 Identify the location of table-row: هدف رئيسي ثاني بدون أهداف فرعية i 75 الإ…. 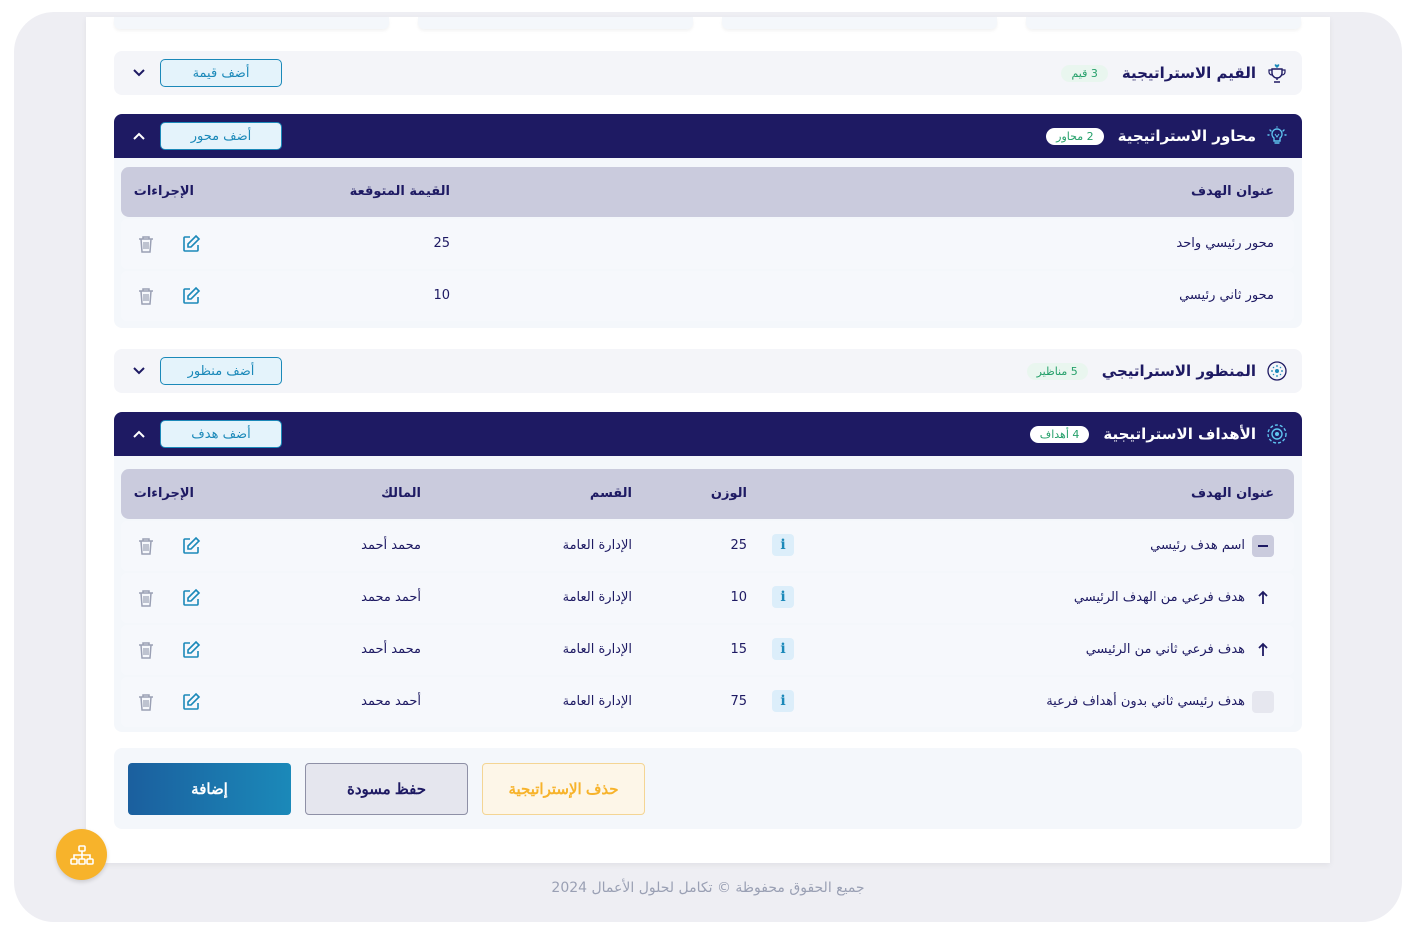
(707, 702).